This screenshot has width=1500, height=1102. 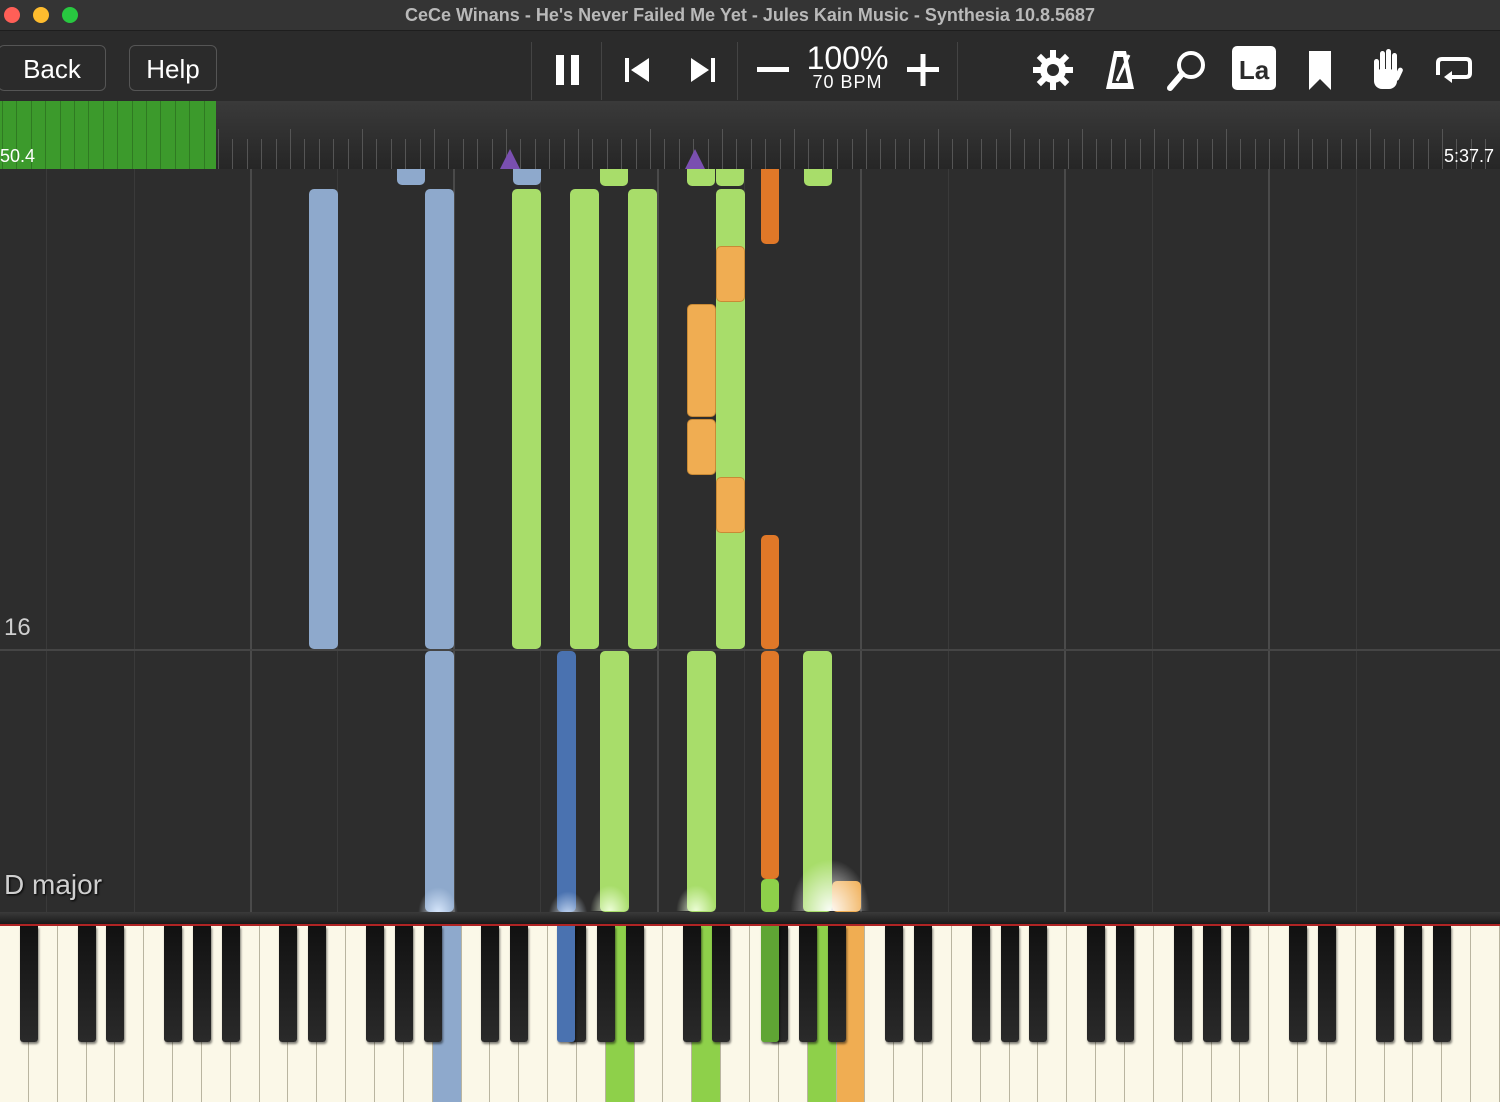 What do you see at coordinates (1120, 70) in the screenshot?
I see `metronome-icon` at bounding box center [1120, 70].